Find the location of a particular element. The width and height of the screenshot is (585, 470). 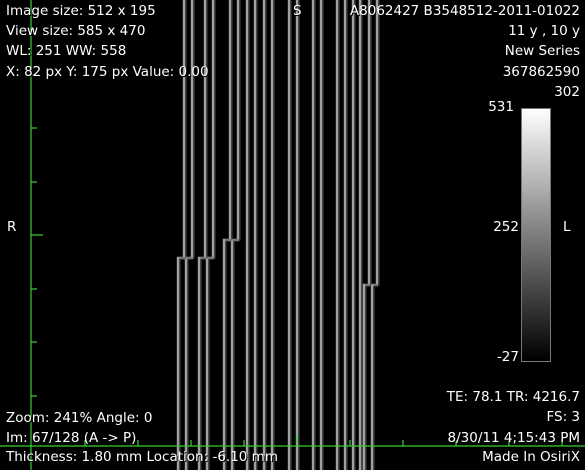

colorbar-max-label: 531 is located at coordinates (501, 107).